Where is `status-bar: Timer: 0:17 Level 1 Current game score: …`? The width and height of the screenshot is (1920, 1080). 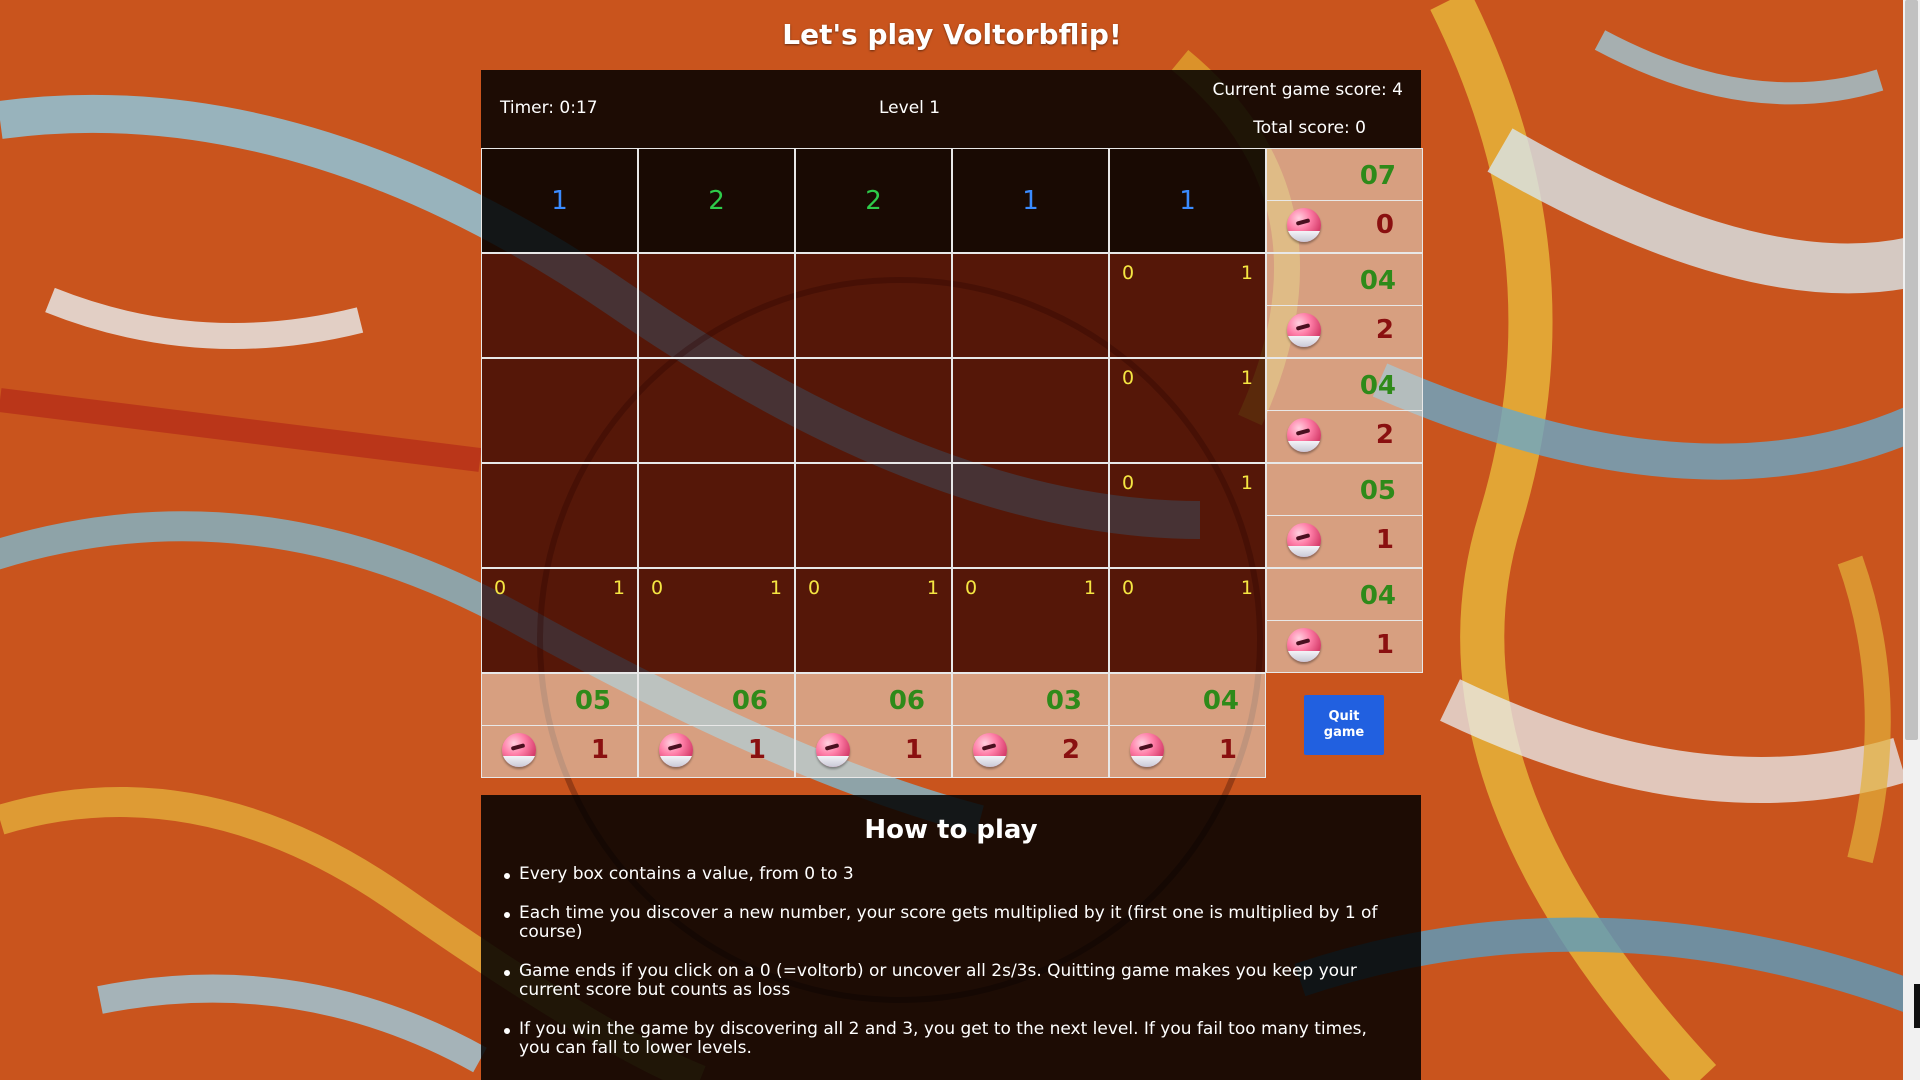
status-bar: Timer: 0:17 Level 1 Current game score: … is located at coordinates (951, 109).